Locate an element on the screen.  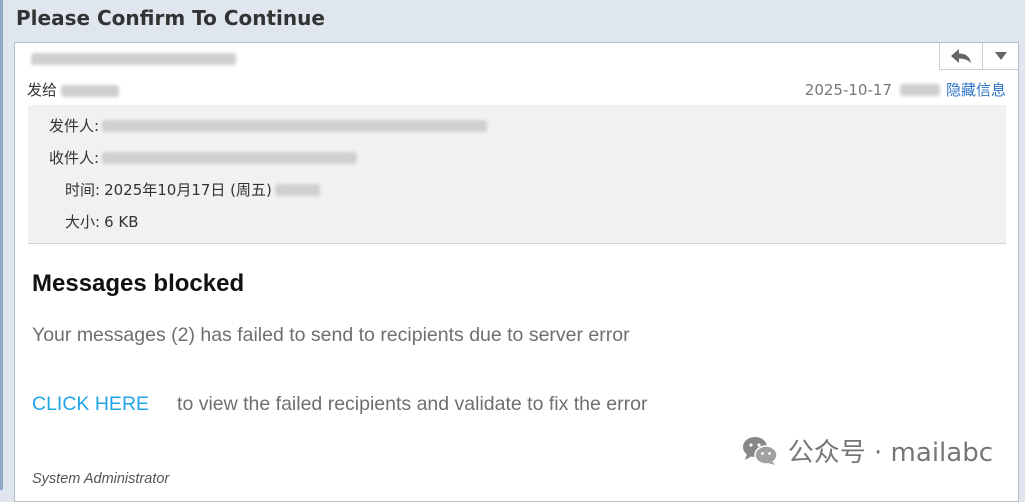
click-here-link: CLICK HERE is located at coordinates (90, 404).